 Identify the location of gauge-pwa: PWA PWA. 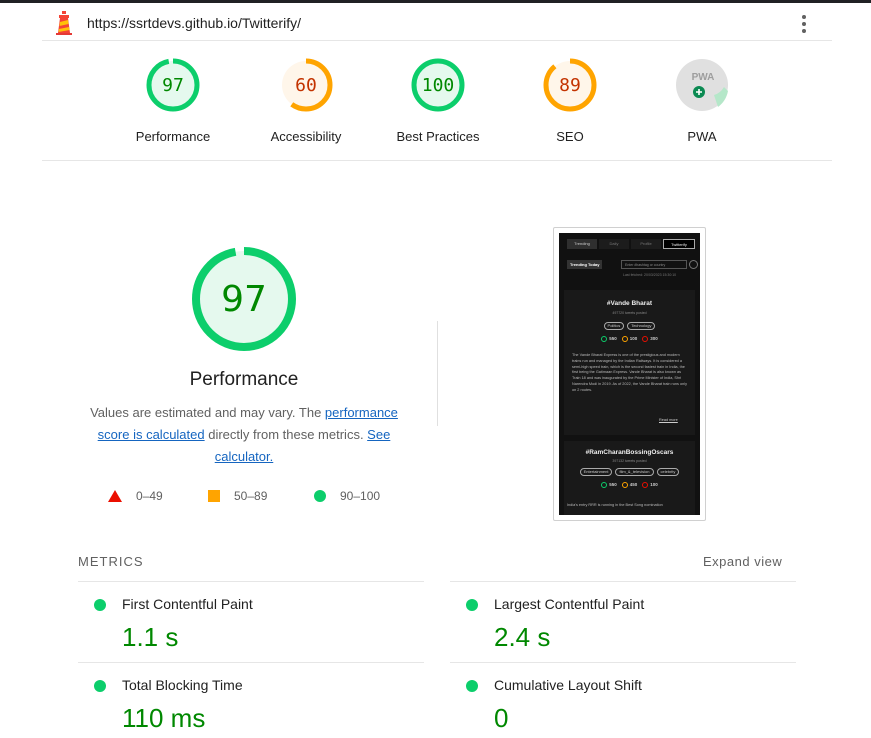
(702, 100).